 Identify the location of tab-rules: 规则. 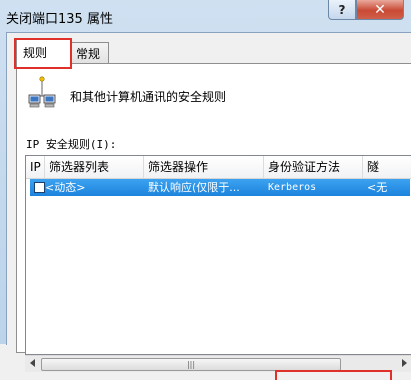
(43, 51).